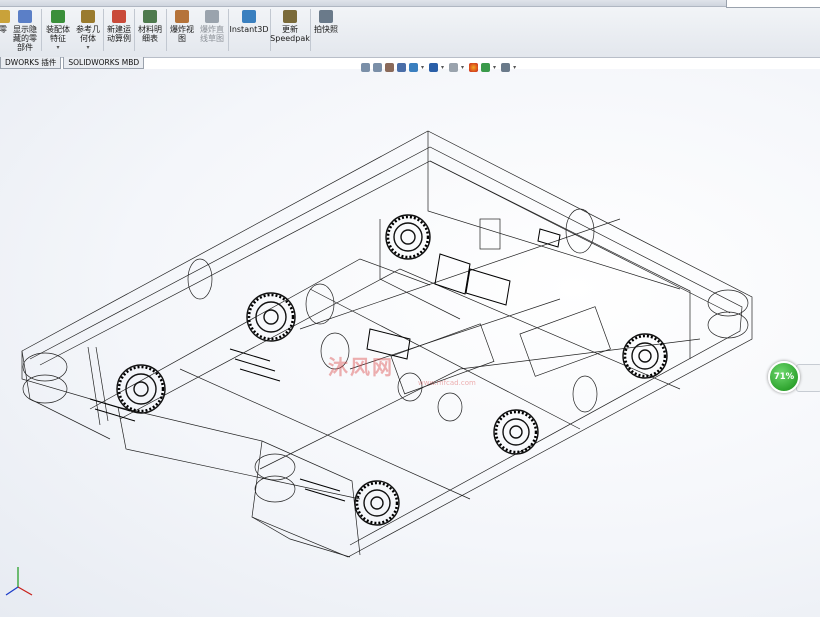 Image resolution: width=820 pixels, height=617 pixels. Describe the element at coordinates (361, 367) in the screenshot. I see `watermark: 沐风网` at that location.